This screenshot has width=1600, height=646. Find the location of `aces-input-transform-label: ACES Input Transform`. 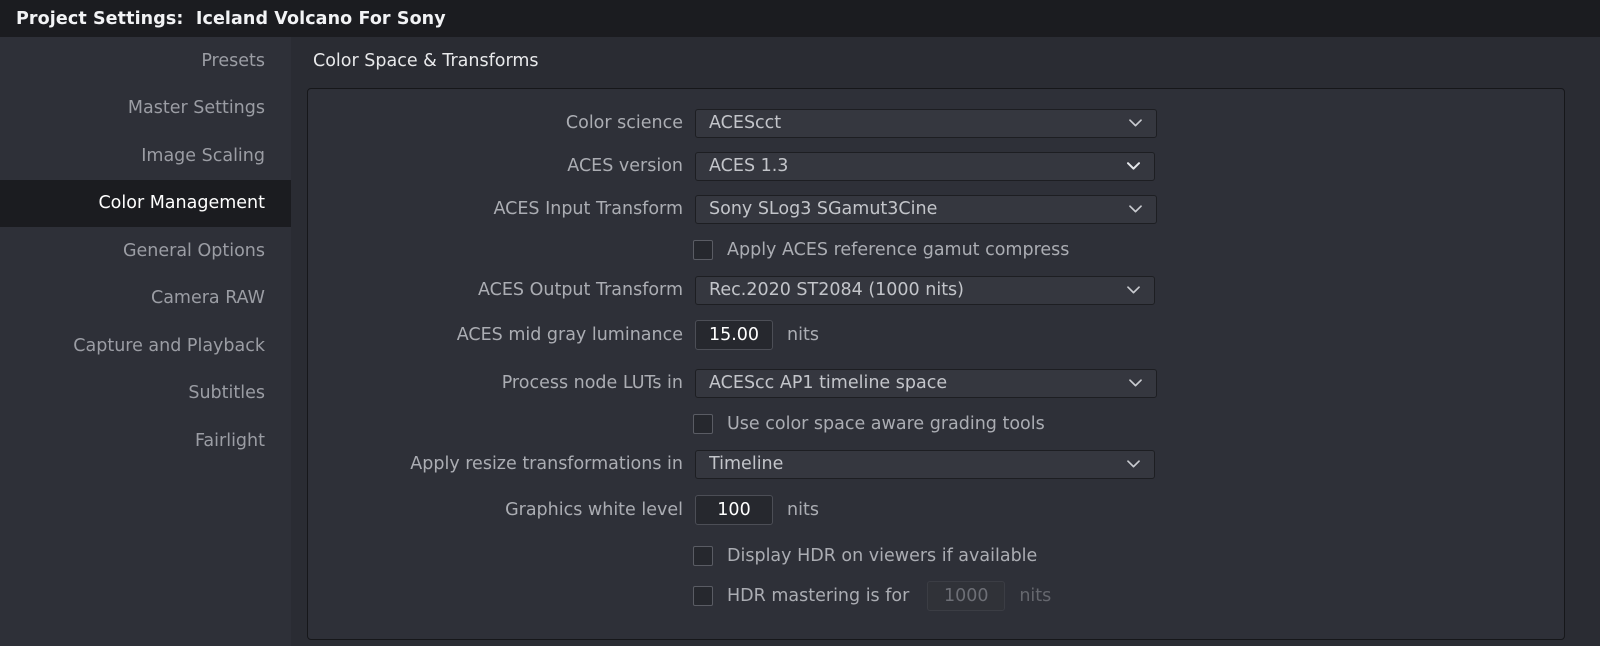

aces-input-transform-label: ACES Input Transform is located at coordinates (588, 209).